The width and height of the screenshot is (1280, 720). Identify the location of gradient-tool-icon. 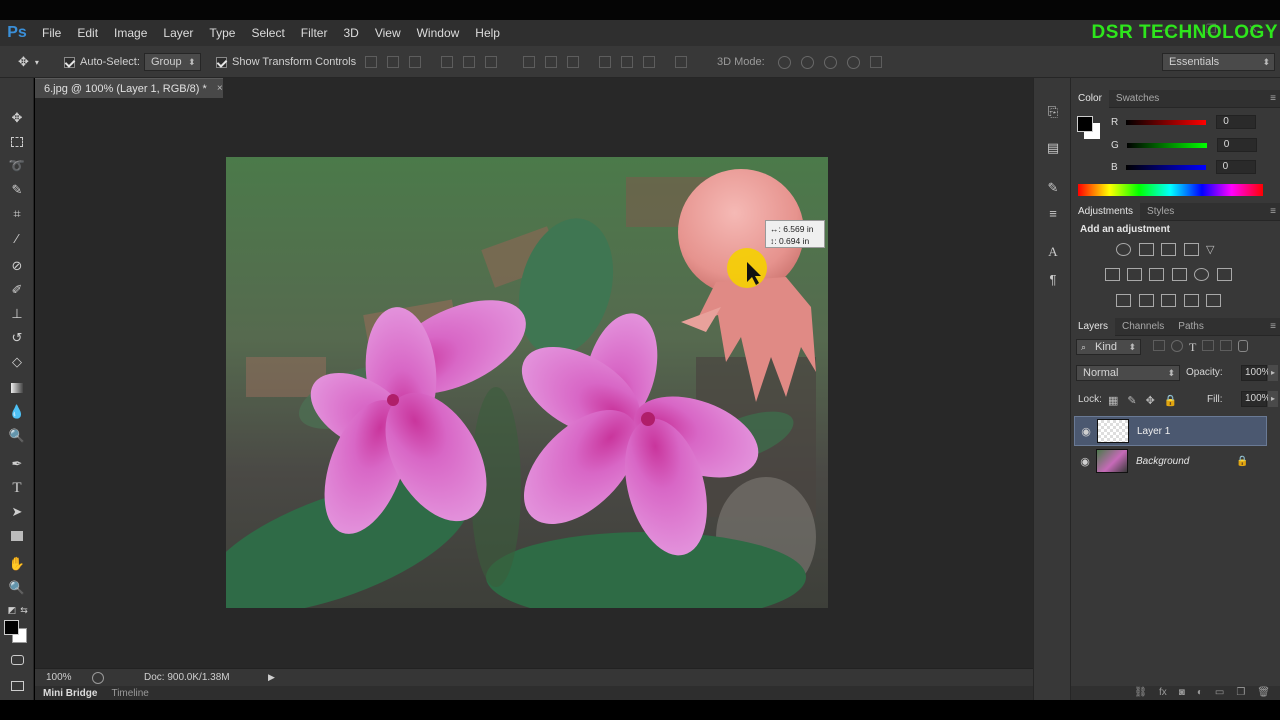
(17, 388).